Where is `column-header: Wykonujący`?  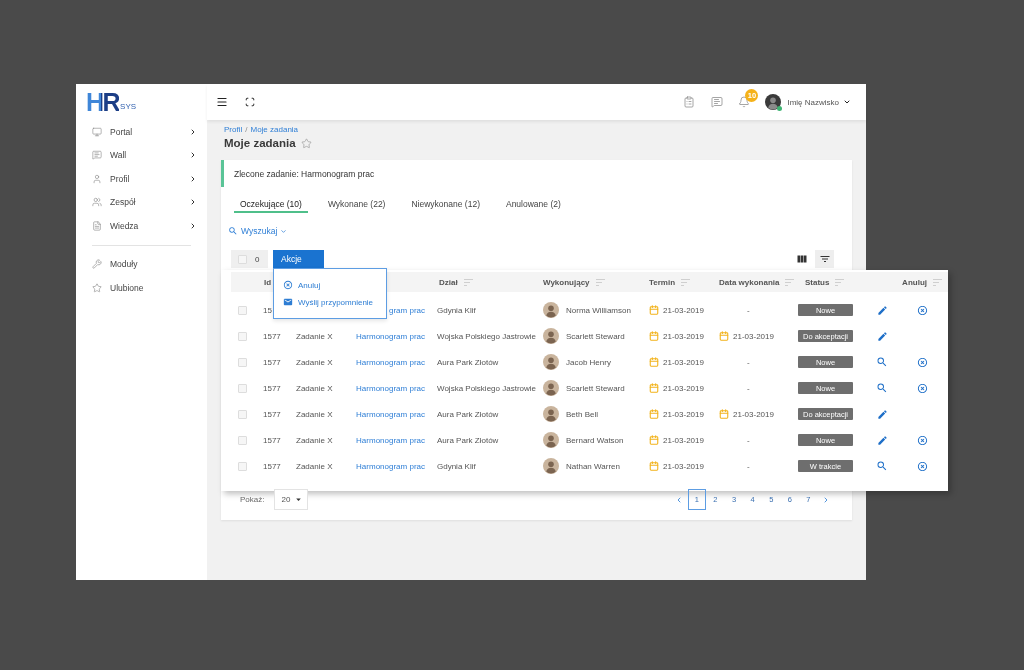 column-header: Wykonujący is located at coordinates (566, 282).